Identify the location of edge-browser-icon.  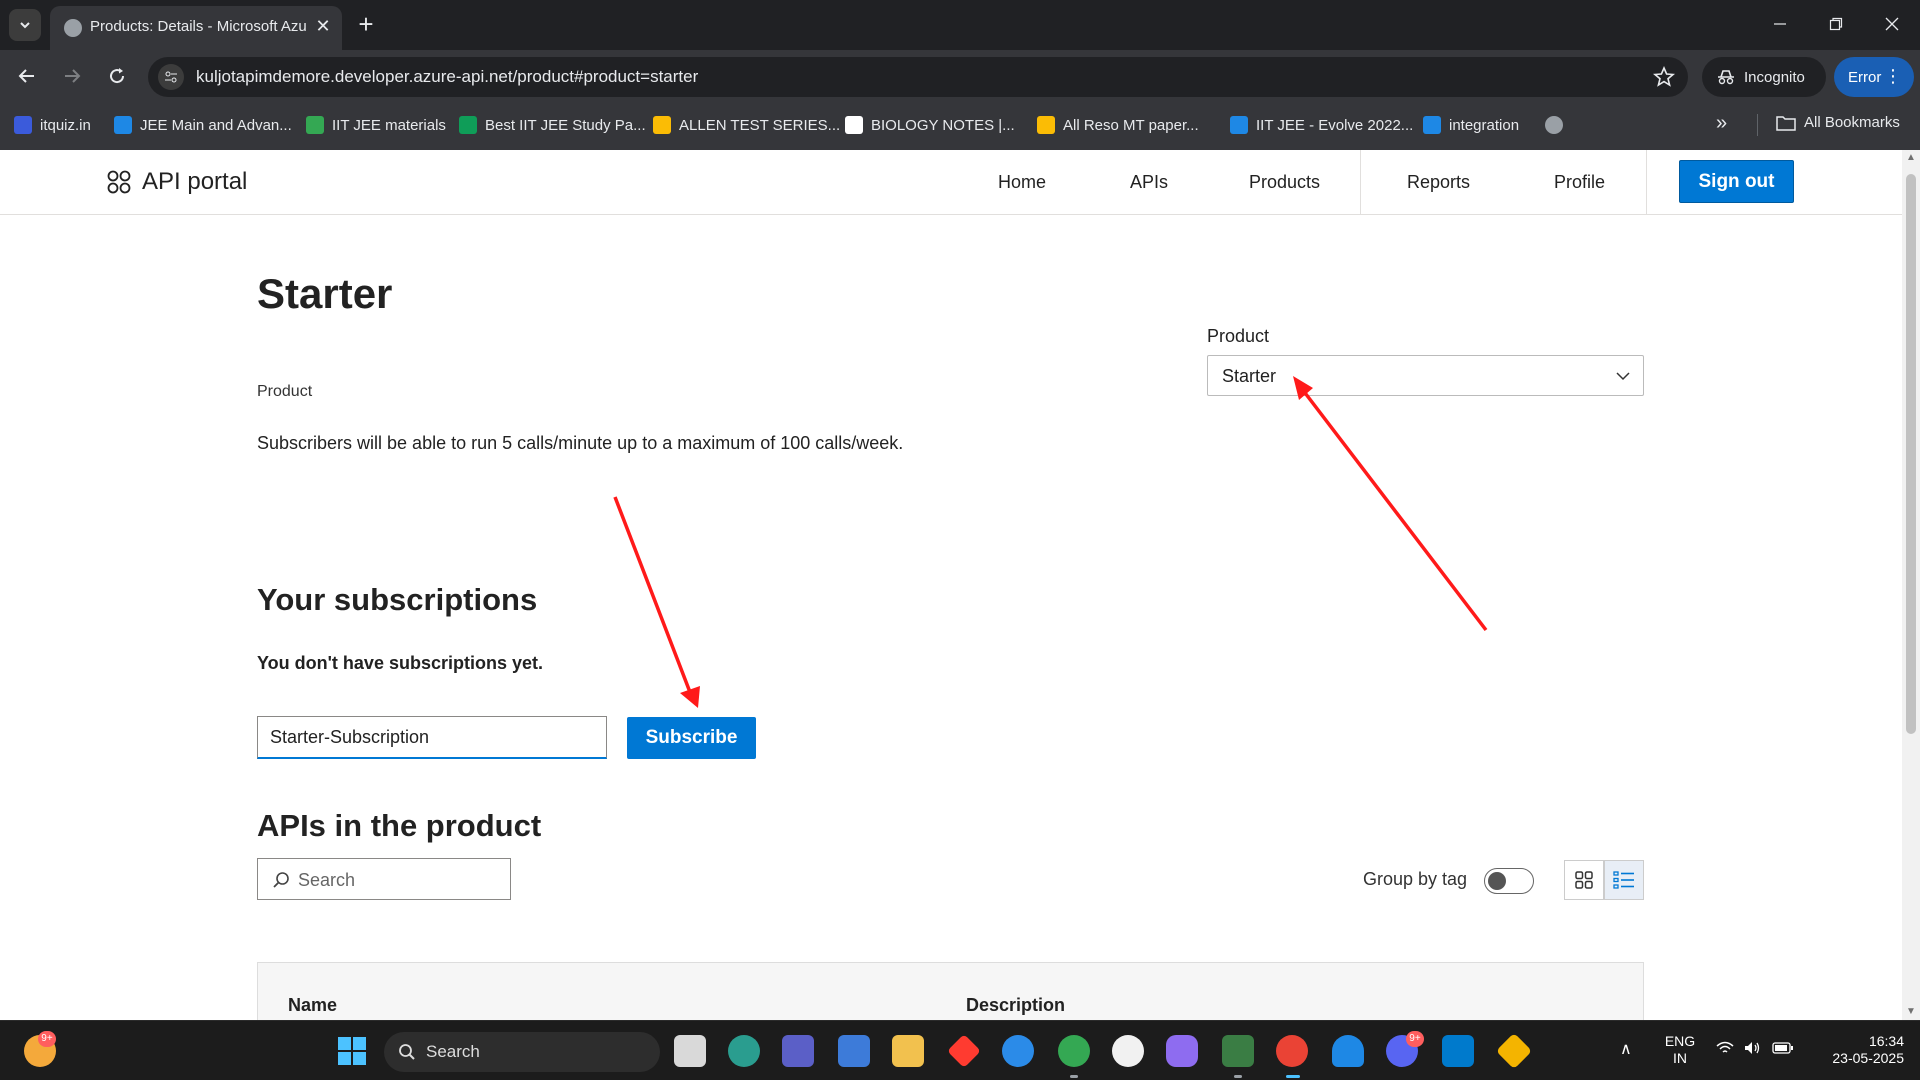
(744, 1051).